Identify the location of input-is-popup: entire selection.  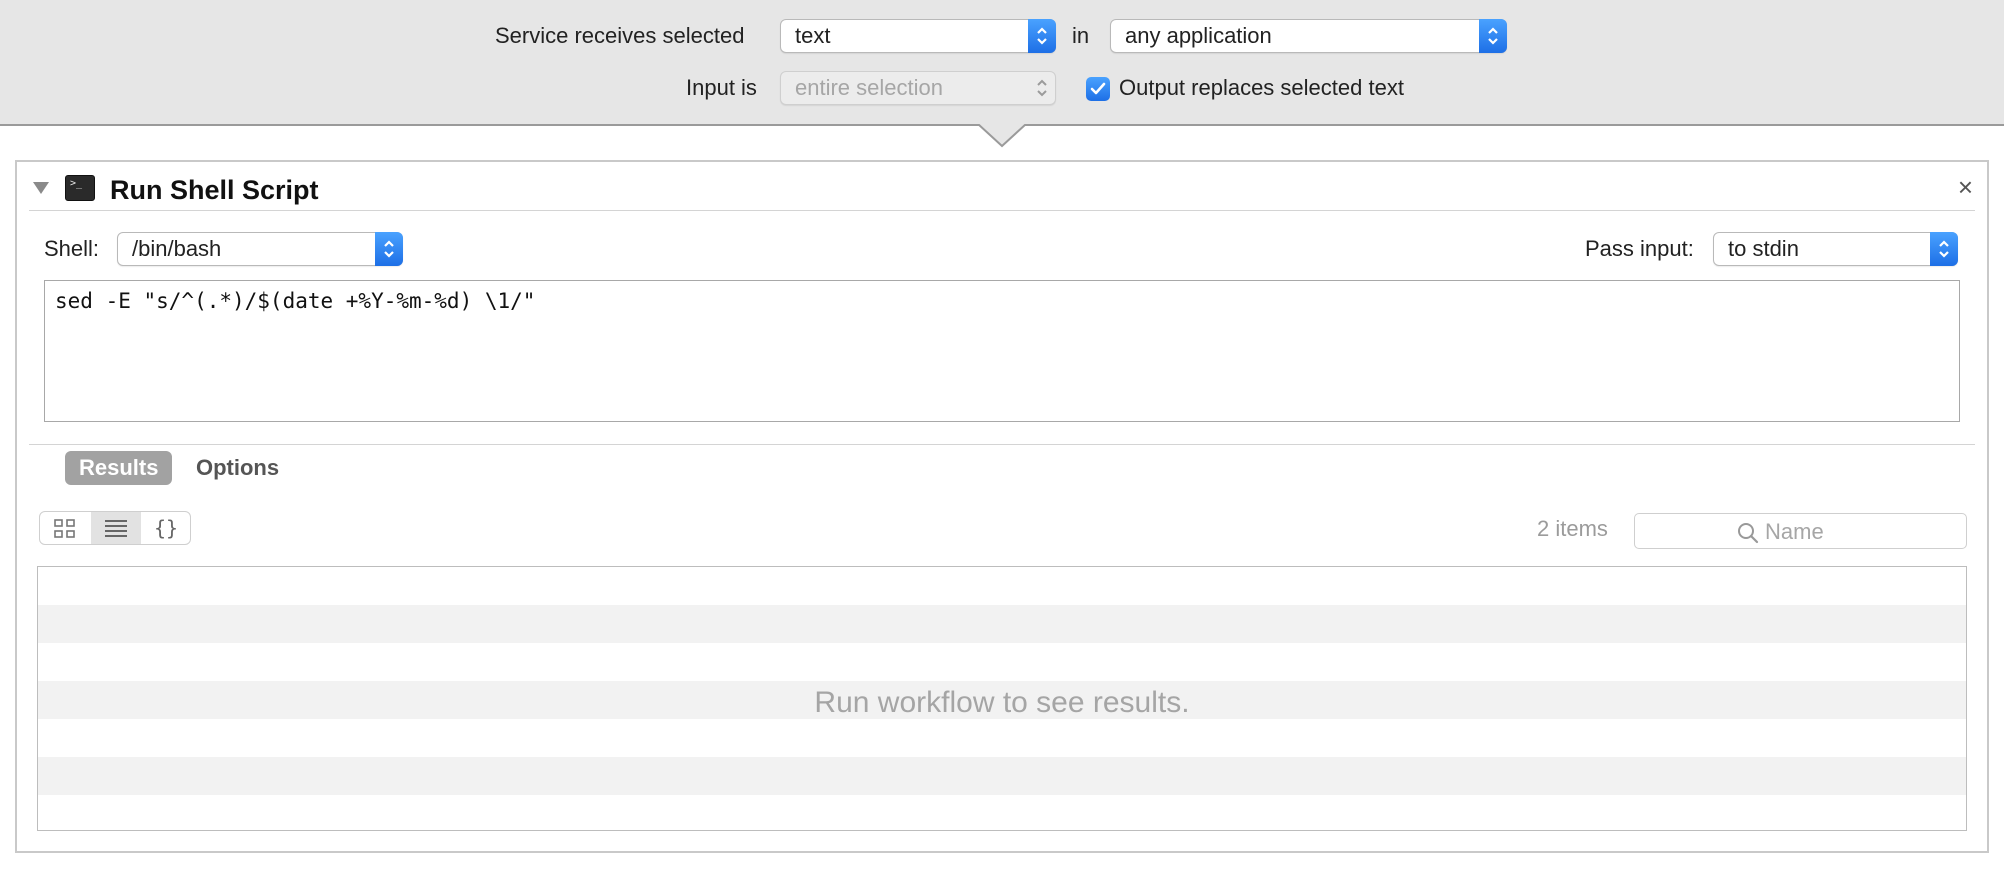
(918, 88).